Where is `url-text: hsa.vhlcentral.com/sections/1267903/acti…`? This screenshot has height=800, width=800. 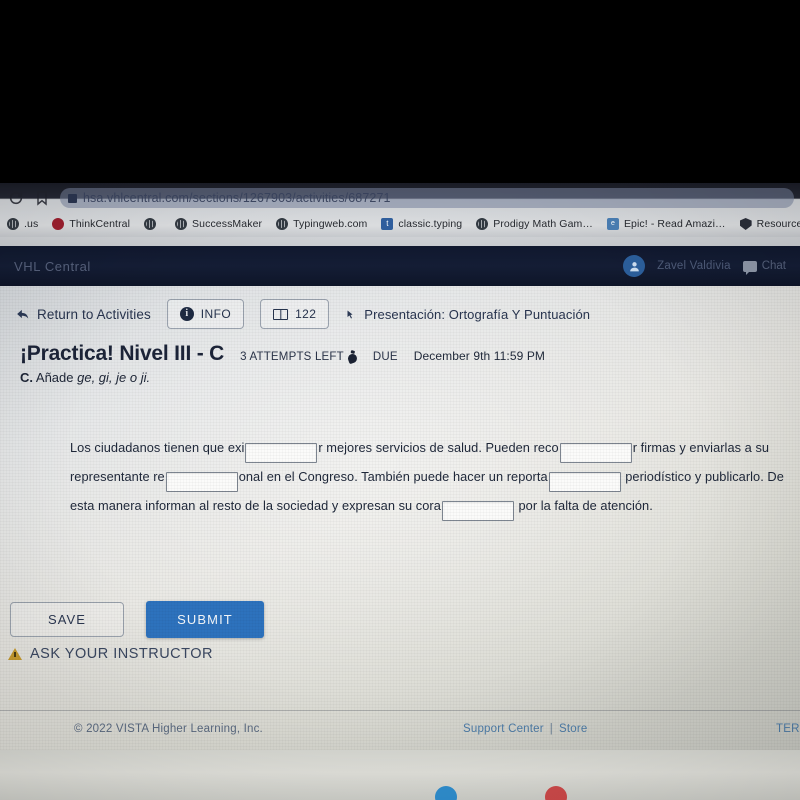
url-text: hsa.vhlcentral.com/sections/1267903/acti… is located at coordinates (237, 198).